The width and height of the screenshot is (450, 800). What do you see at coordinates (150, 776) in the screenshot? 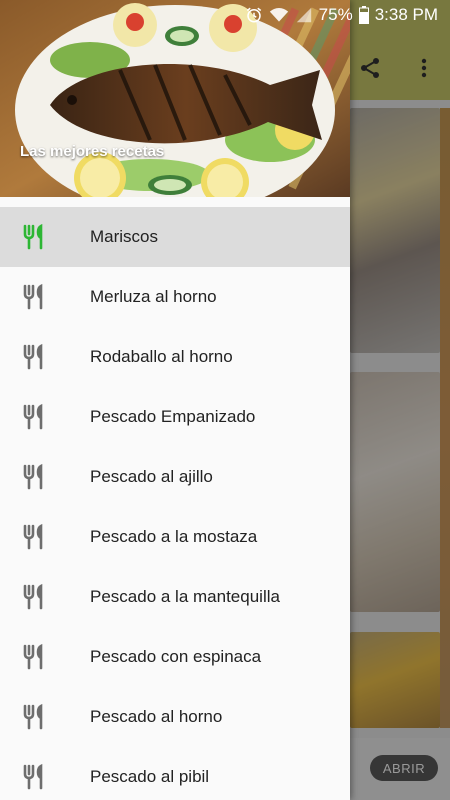
I see `drawer-item-label: Pescado al pibil` at bounding box center [150, 776].